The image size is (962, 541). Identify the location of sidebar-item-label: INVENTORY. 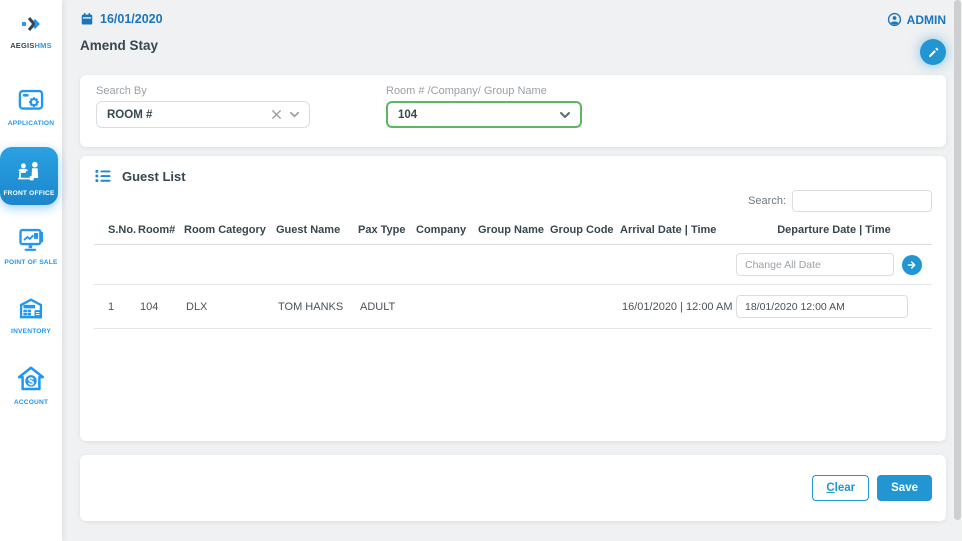
(31, 331).